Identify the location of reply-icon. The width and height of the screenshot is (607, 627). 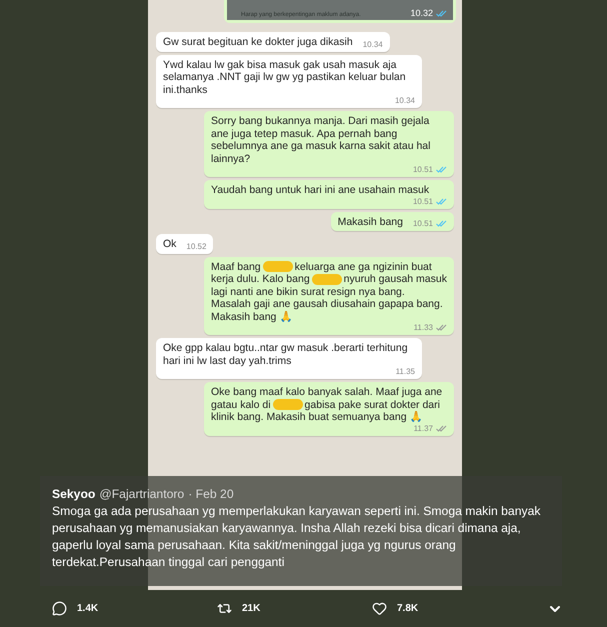
(59, 608).